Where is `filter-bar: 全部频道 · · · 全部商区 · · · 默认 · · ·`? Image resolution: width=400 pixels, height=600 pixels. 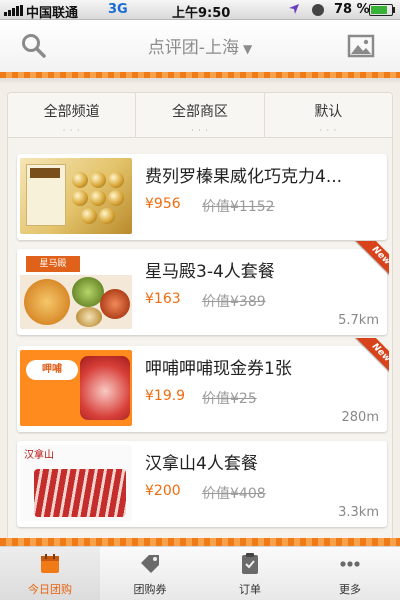
filter-bar: 全部频道 · · · 全部商区 · · · 默认 · · · is located at coordinates (200, 115).